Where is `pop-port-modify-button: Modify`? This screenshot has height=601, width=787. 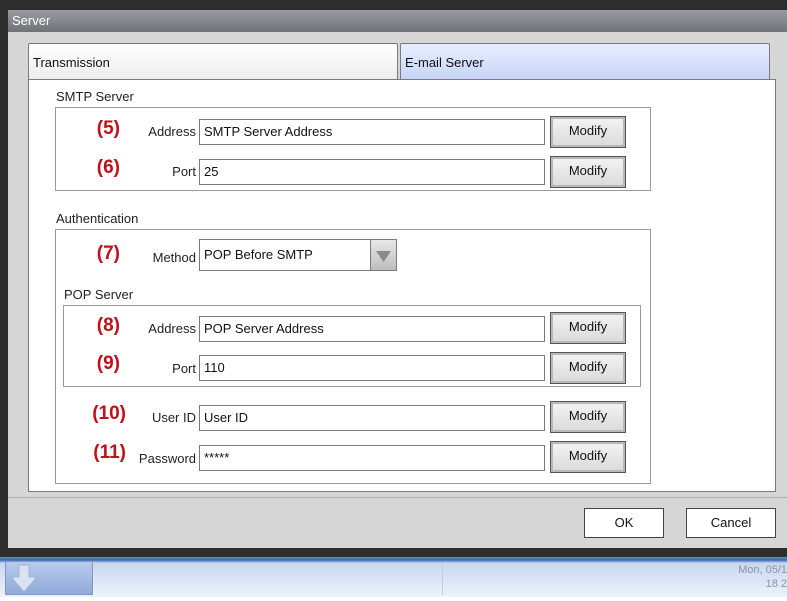
pop-port-modify-button: Modify is located at coordinates (588, 368).